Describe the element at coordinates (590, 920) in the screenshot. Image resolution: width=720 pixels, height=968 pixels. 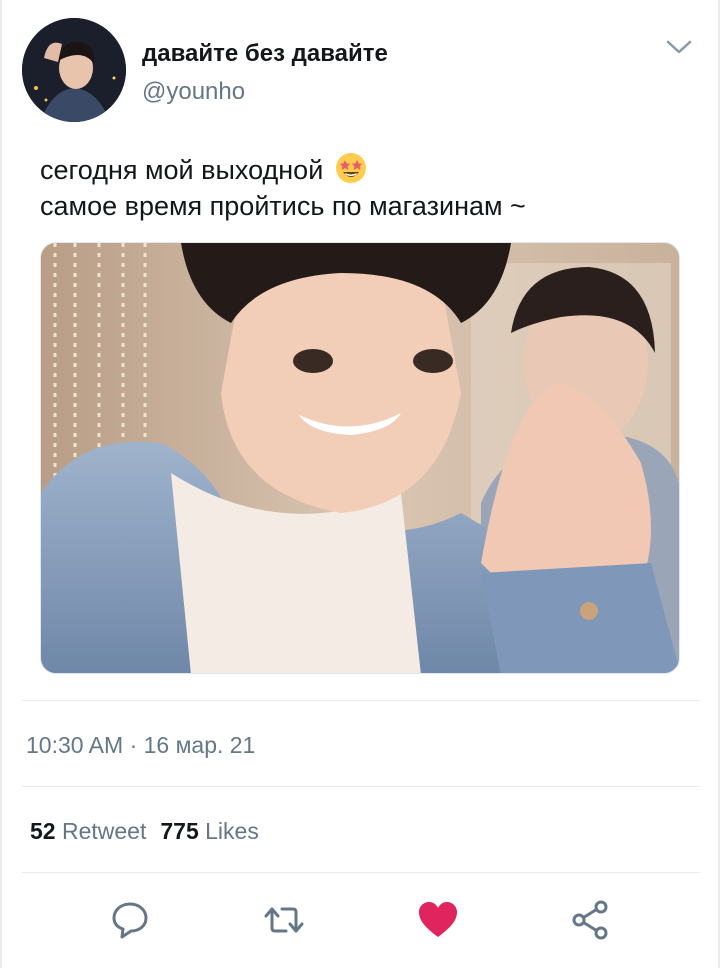
I see `share-icon` at that location.